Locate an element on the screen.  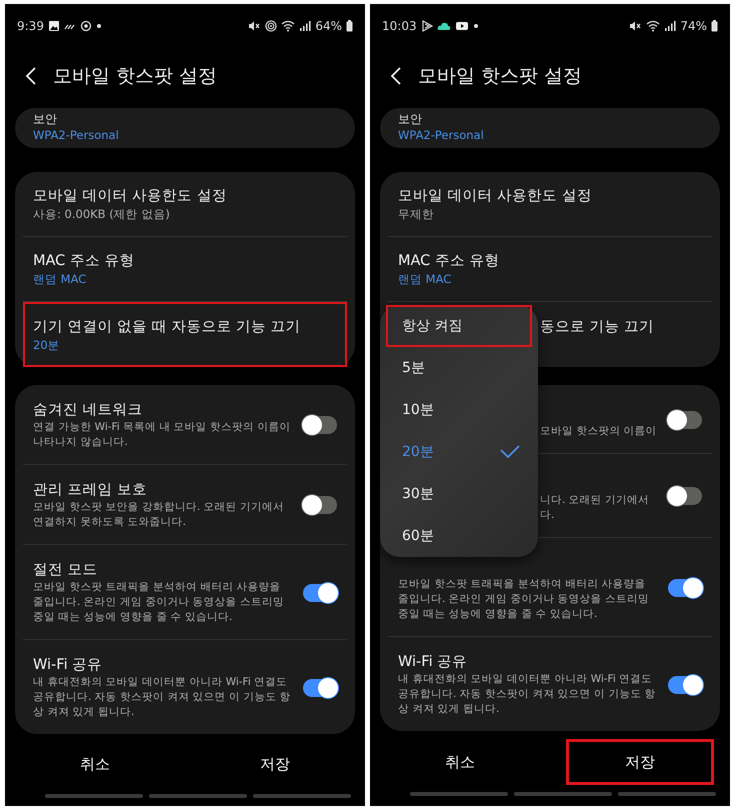
setting-value: 사용: 0.00KB (제한 없음) is located at coordinates (102, 214).